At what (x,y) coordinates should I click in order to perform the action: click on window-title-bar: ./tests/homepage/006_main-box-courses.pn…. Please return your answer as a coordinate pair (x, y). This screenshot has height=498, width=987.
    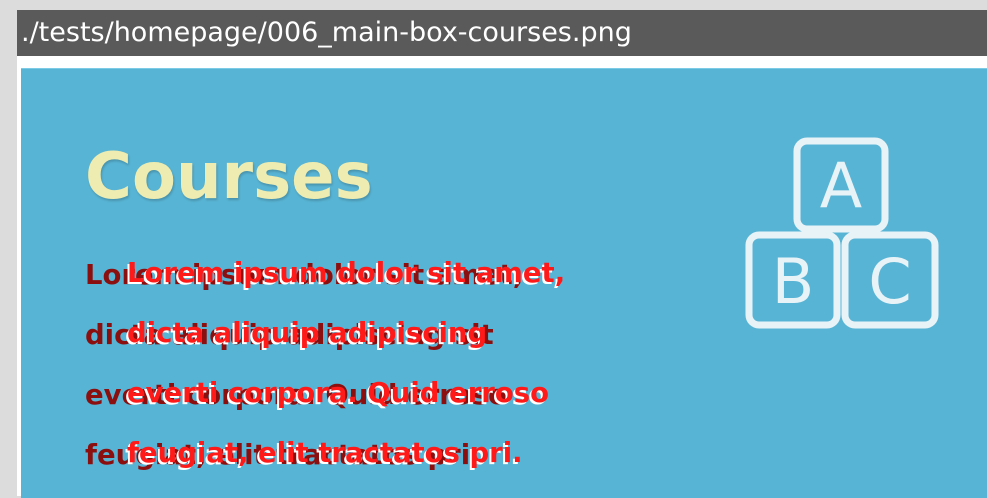
    Looking at the image, I should click on (502, 33).